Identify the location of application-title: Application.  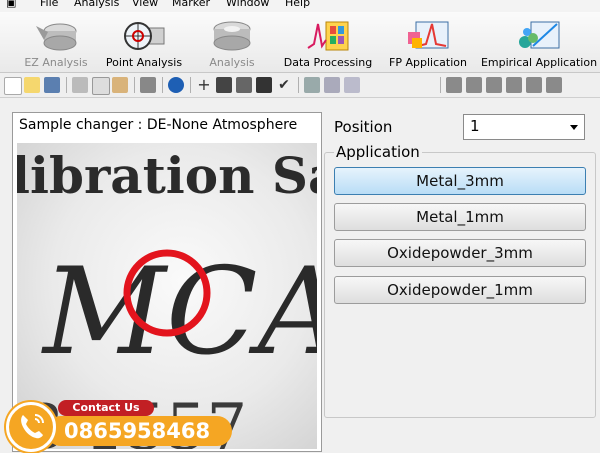
(378, 152).